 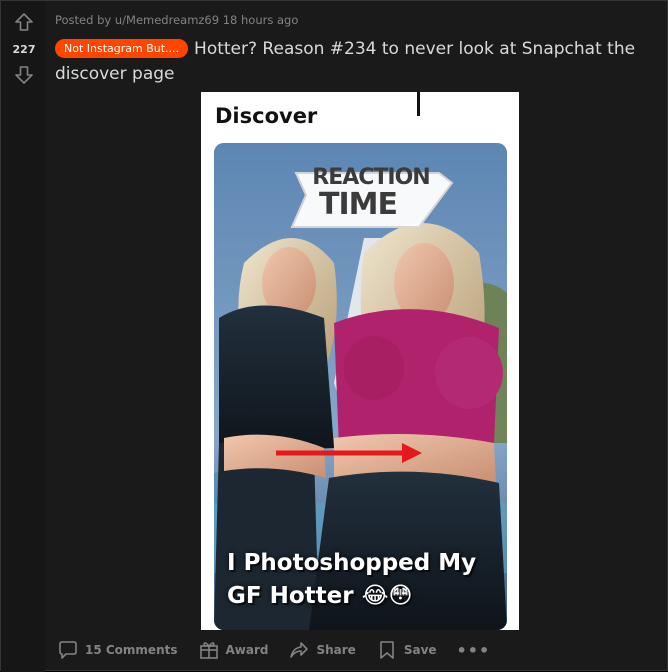 I want to click on save-icon, so click(x=387, y=650).